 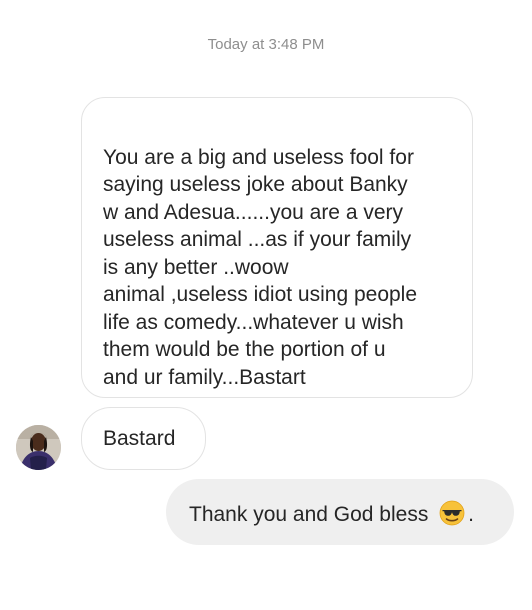 What do you see at coordinates (452, 516) in the screenshot?
I see `sunglasses-emoji-icon` at bounding box center [452, 516].